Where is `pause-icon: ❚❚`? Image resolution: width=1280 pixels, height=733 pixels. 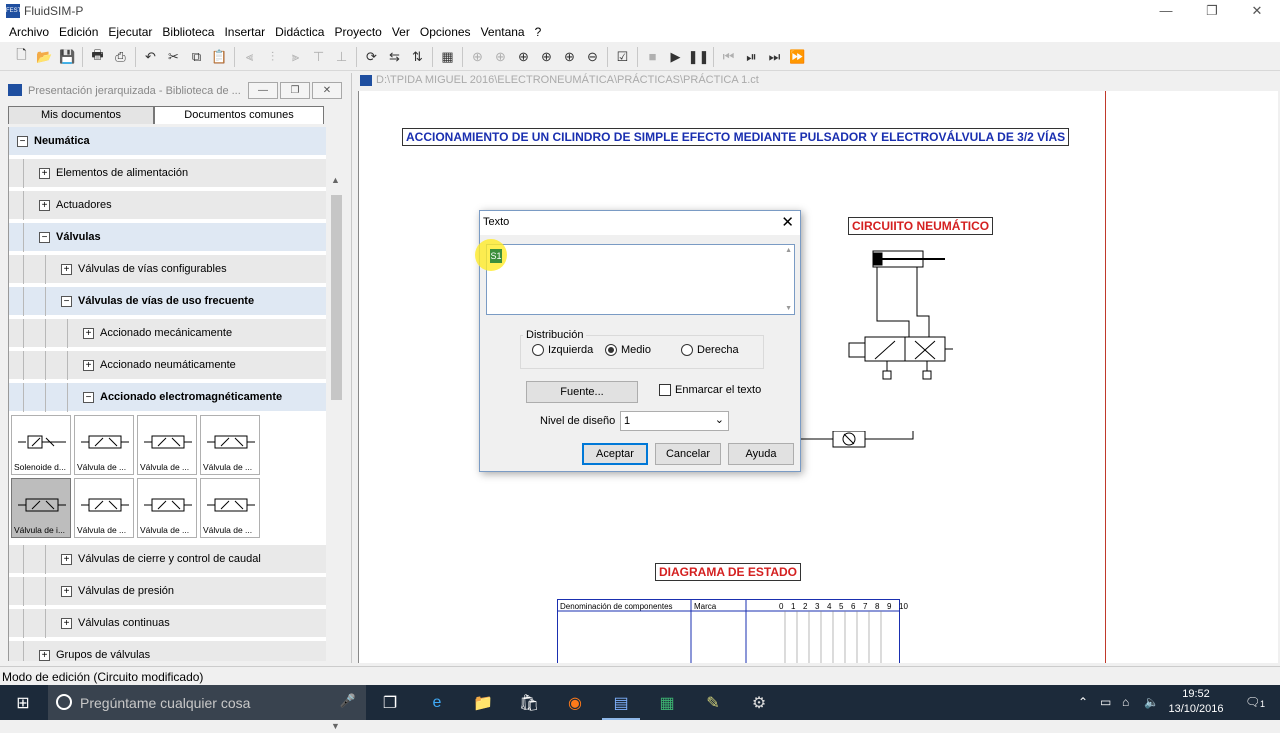
pause-icon: ❚❚ is located at coordinates (698, 57).